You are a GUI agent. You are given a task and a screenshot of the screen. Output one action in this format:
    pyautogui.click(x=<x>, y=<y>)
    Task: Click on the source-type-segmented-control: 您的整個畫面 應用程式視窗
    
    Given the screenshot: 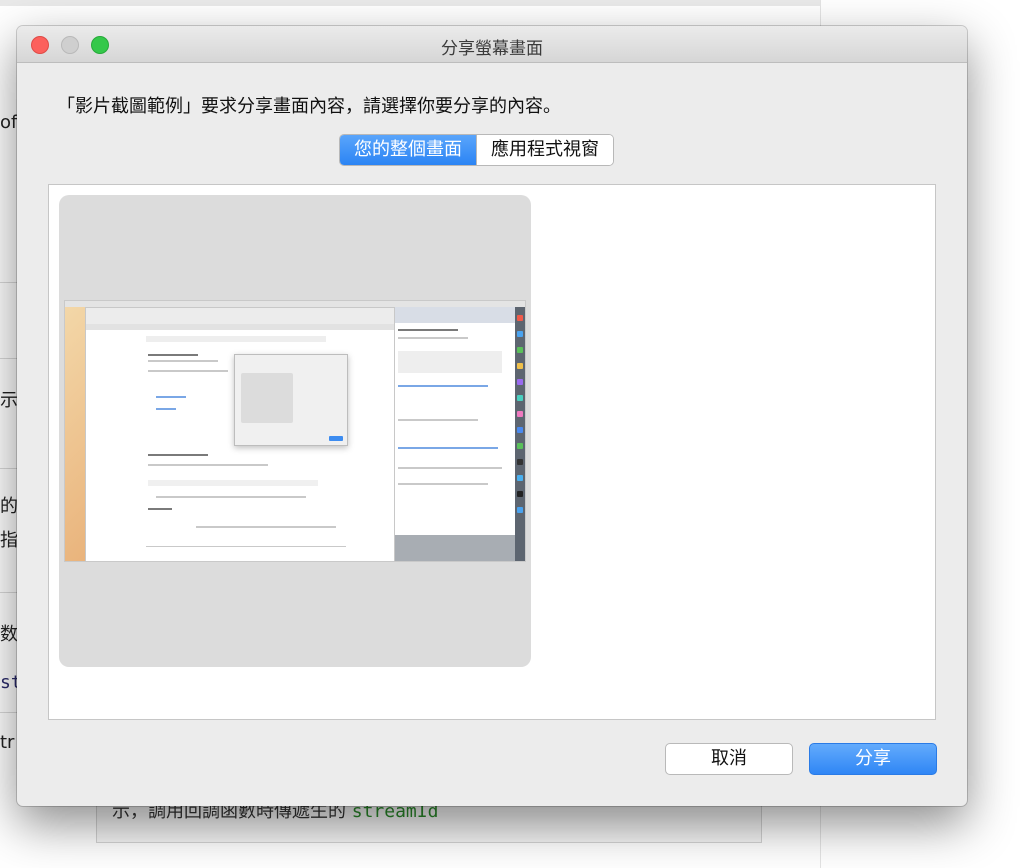 What is the action you would take?
    pyautogui.click(x=476, y=150)
    